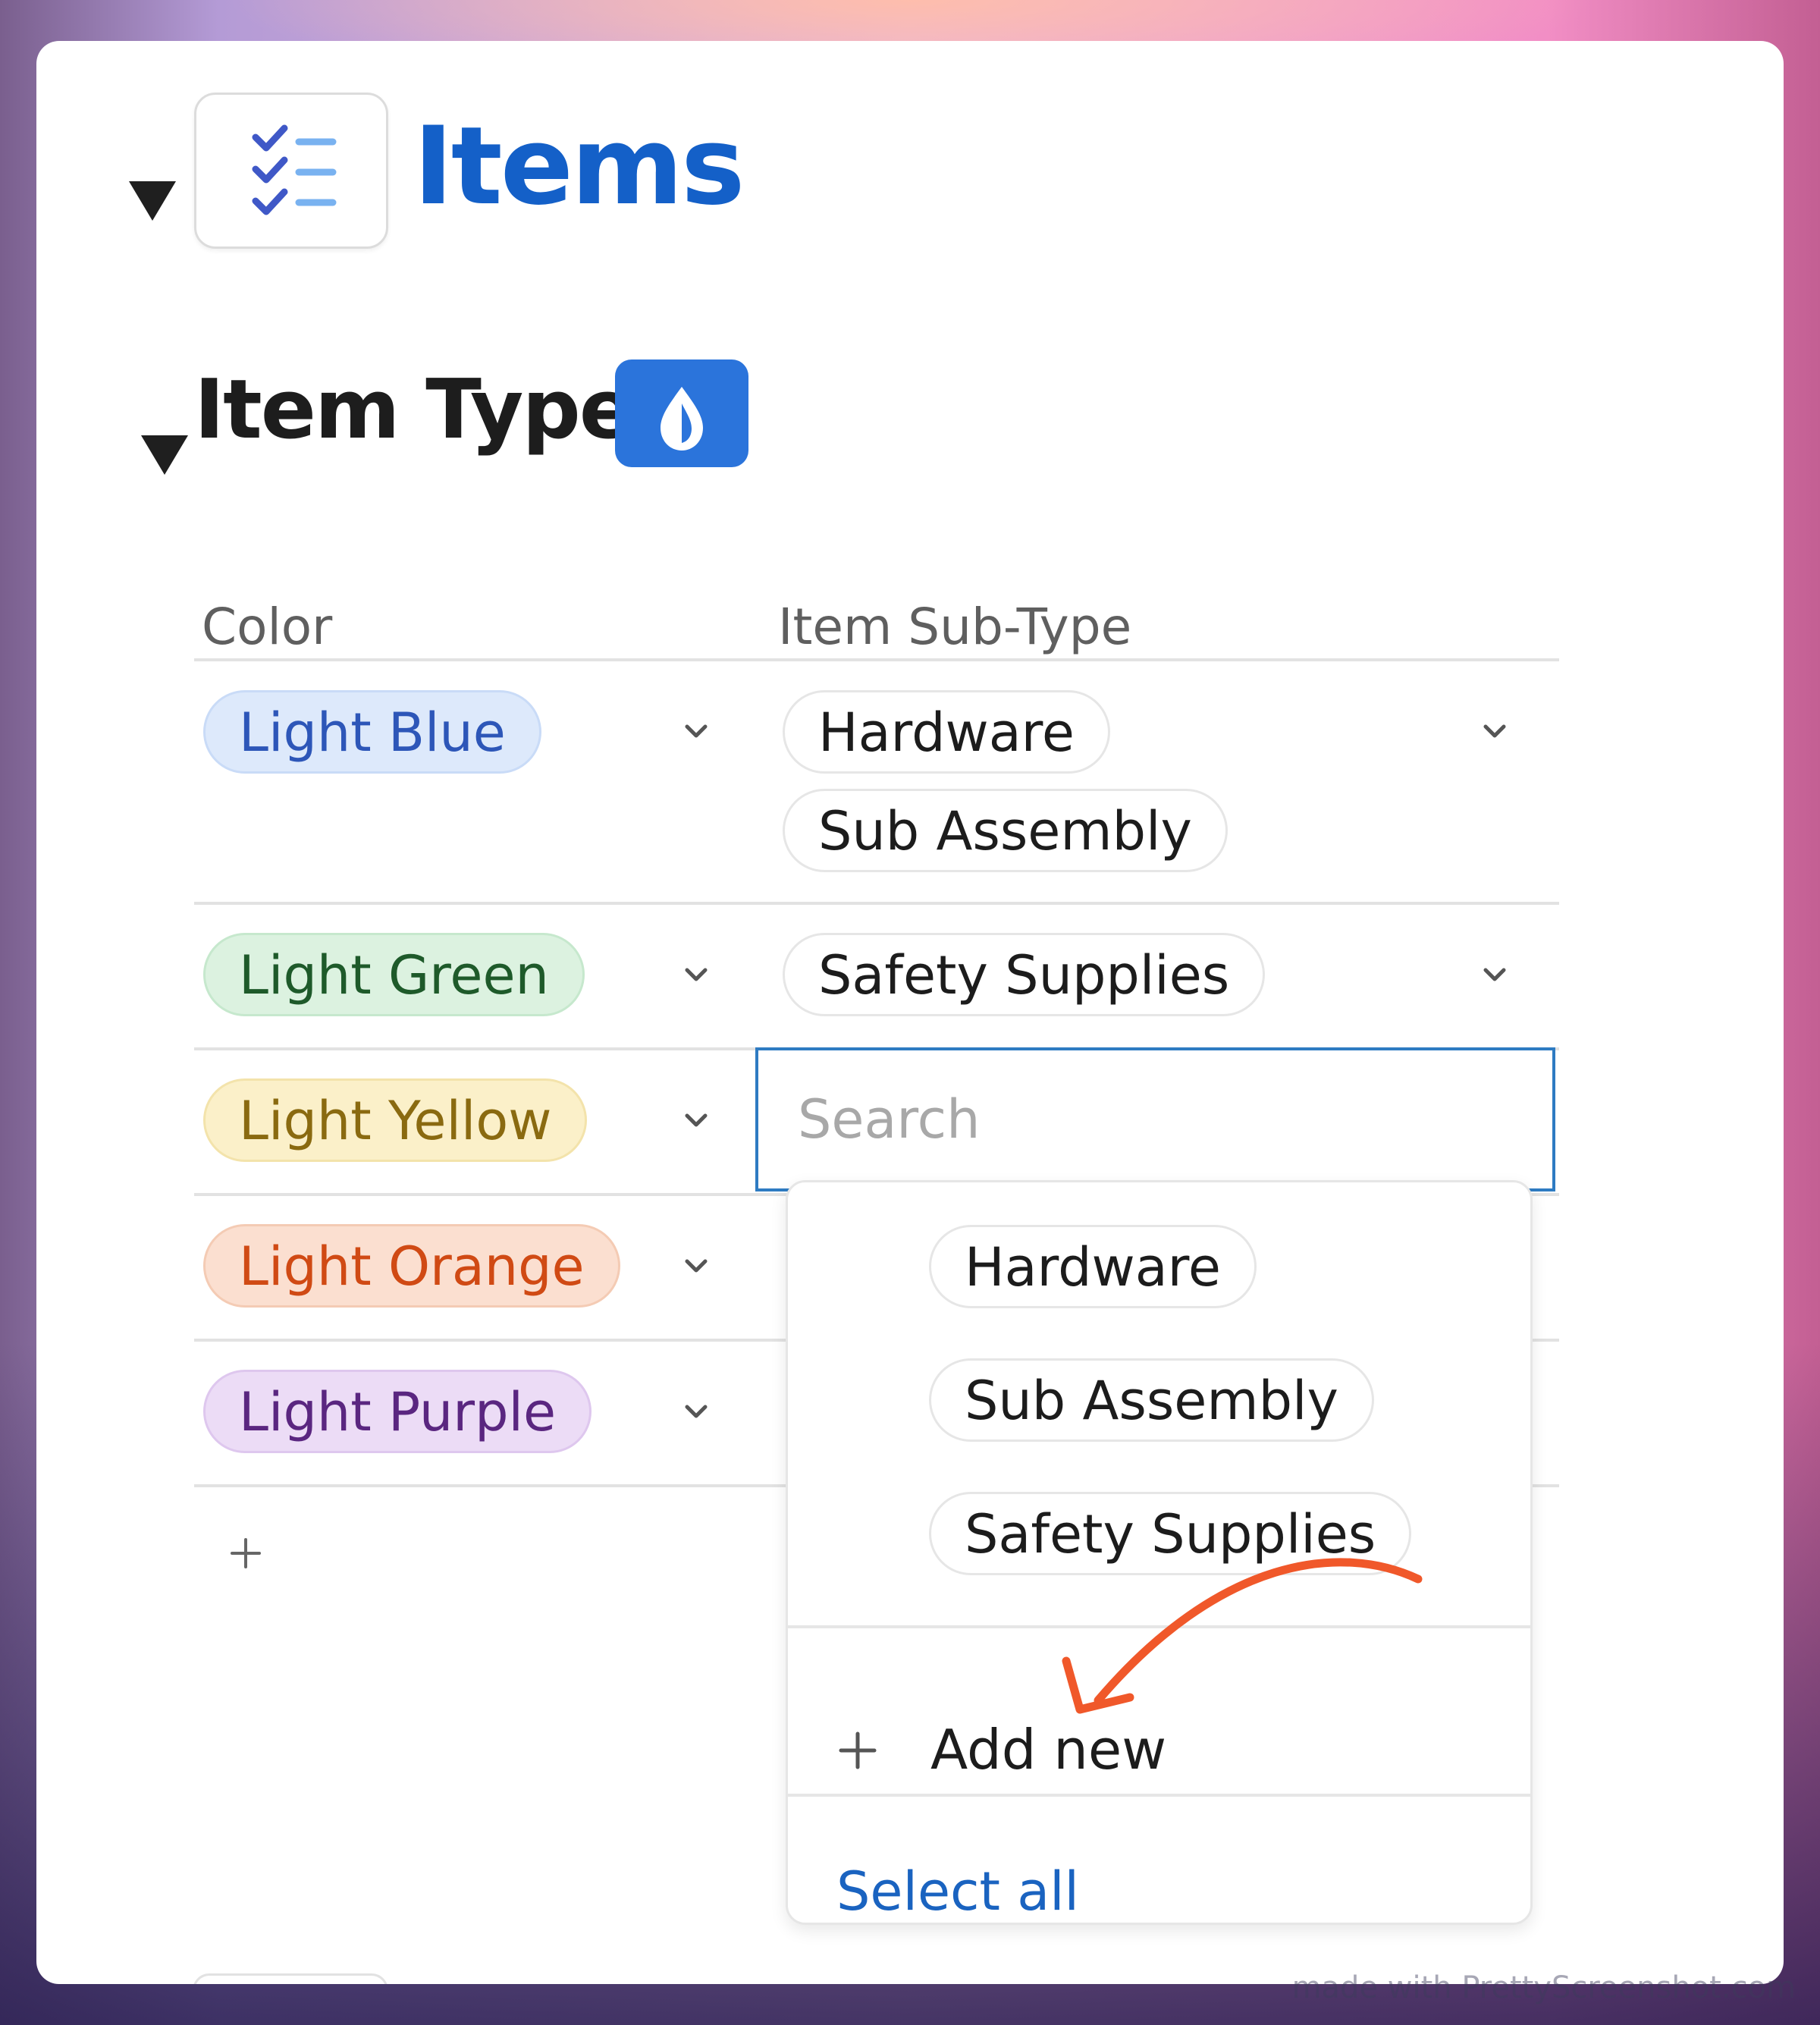 This screenshot has width=1820, height=2025. I want to click on color-badge-button, so click(681, 413).